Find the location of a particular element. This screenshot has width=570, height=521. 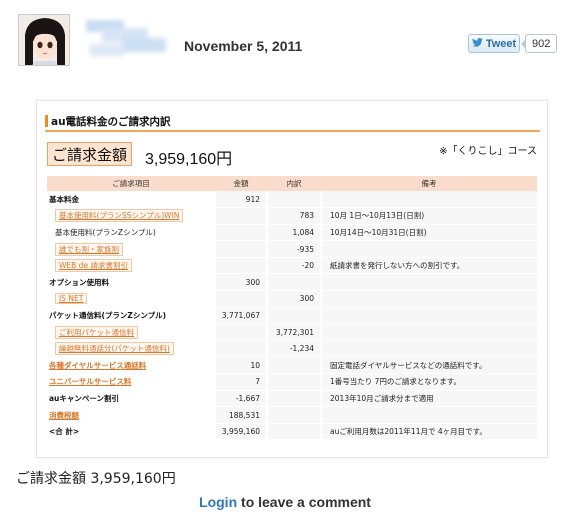

item-label: パケット通信料(プランZシンプル) is located at coordinates (131, 316).